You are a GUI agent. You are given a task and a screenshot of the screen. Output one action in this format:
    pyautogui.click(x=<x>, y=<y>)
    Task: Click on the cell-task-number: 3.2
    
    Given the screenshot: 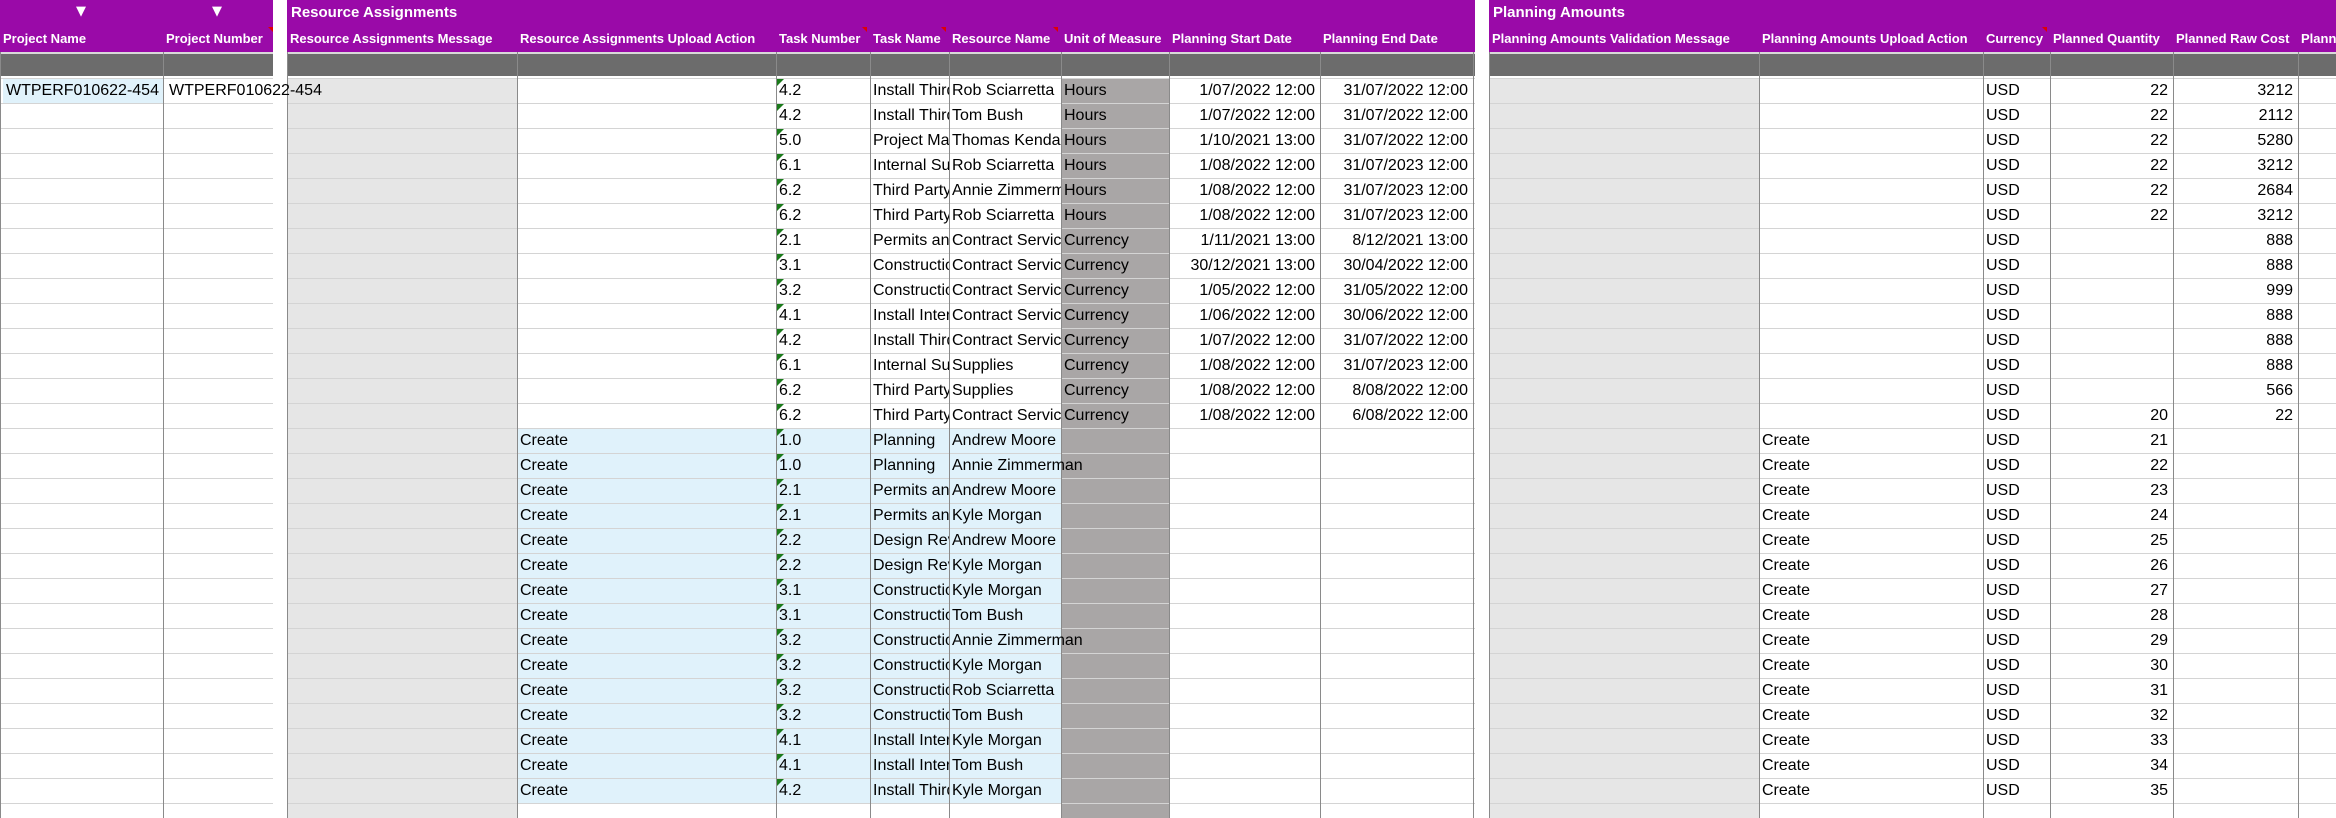 What is the action you would take?
    pyautogui.click(x=823, y=665)
    